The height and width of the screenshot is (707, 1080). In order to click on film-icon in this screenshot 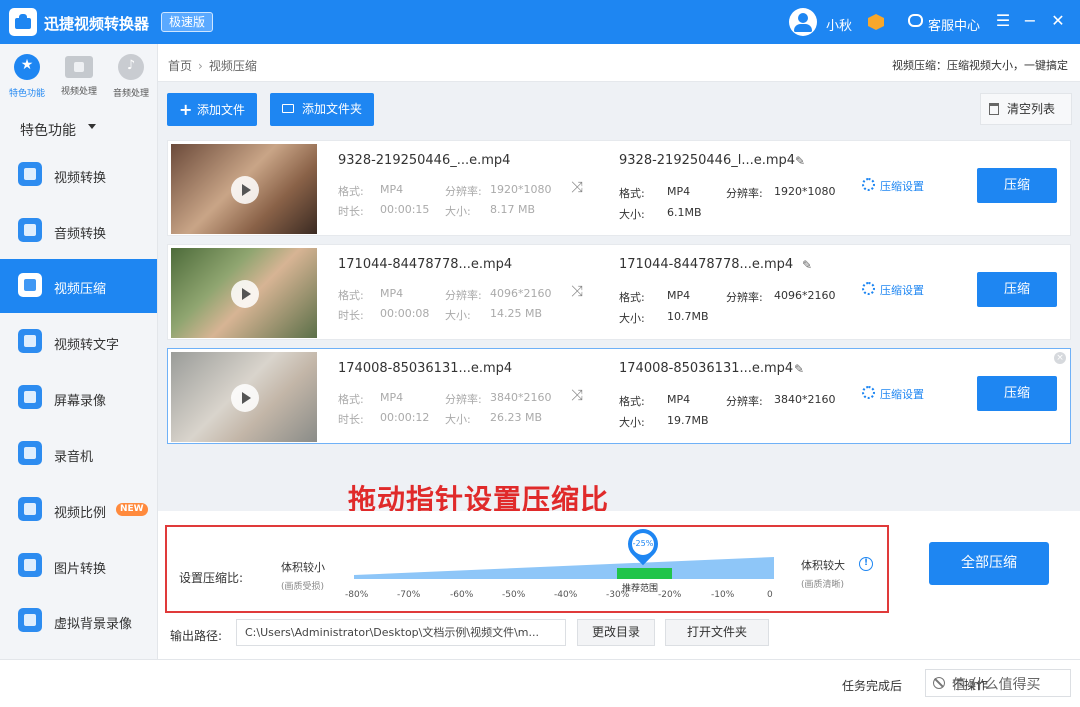, I will do `click(79, 67)`.